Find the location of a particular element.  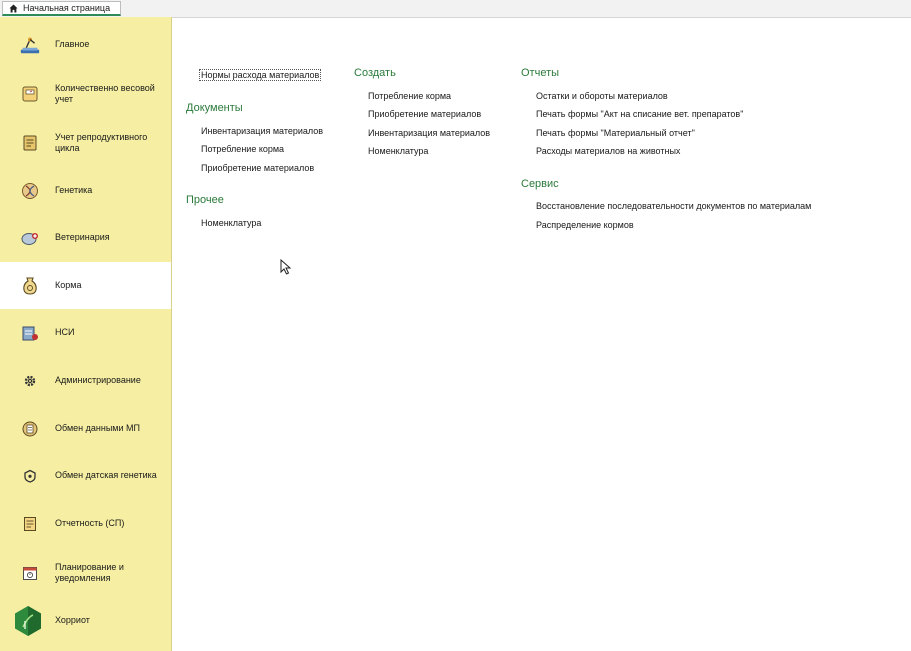

sidebar-item-veterinary: Ветеринария is located at coordinates (85, 237).